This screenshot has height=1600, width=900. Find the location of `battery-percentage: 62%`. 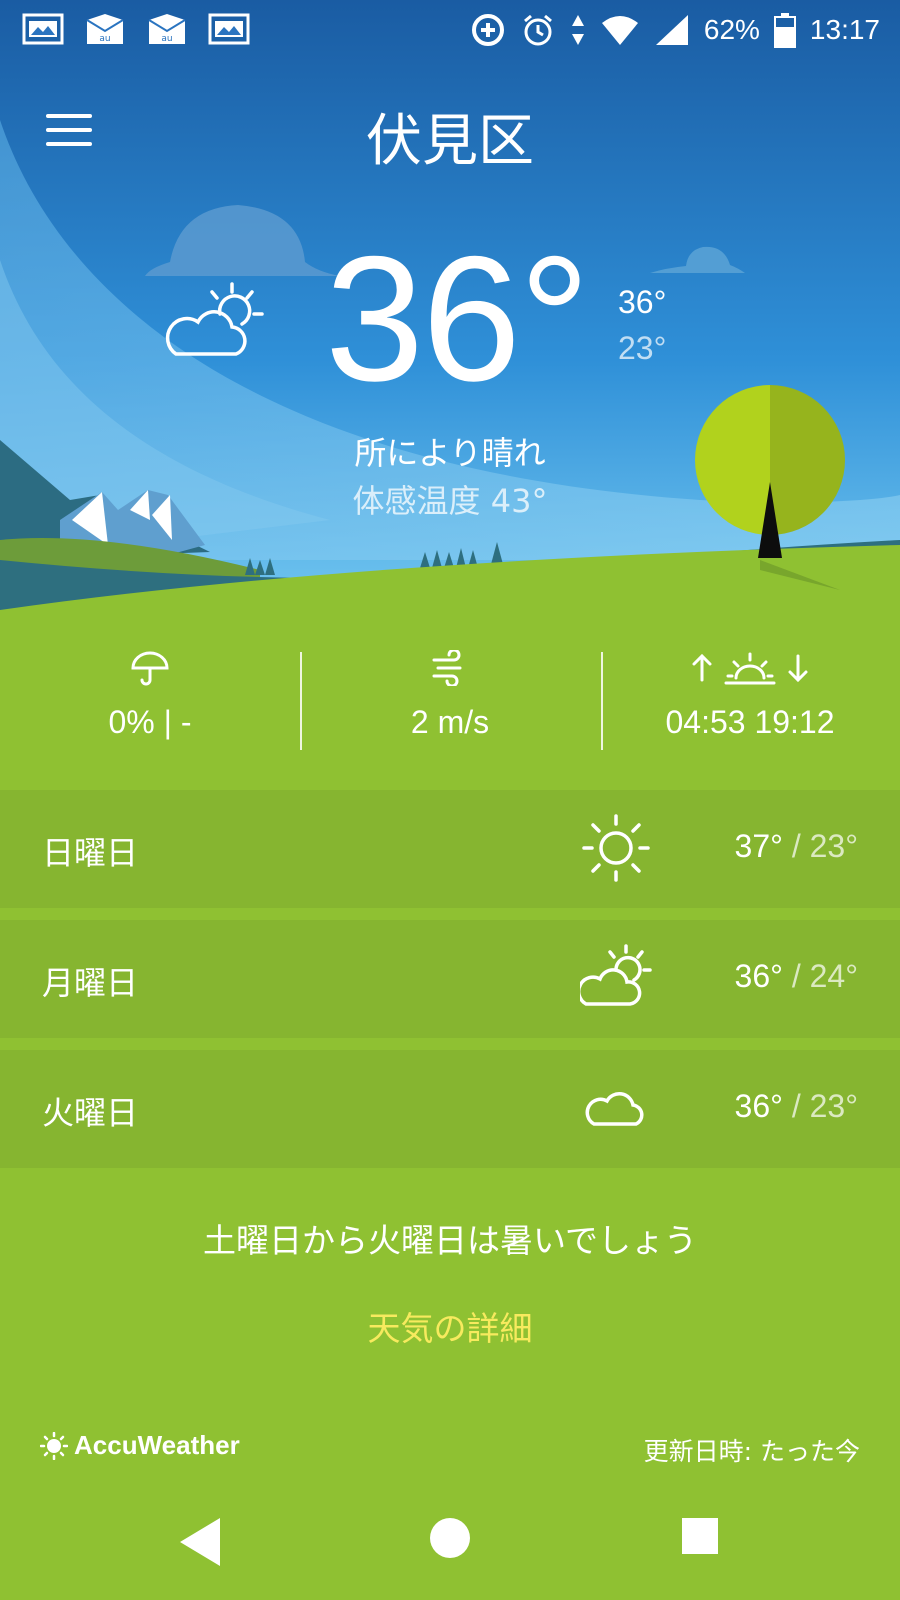

battery-percentage: 62% is located at coordinates (731, 29).